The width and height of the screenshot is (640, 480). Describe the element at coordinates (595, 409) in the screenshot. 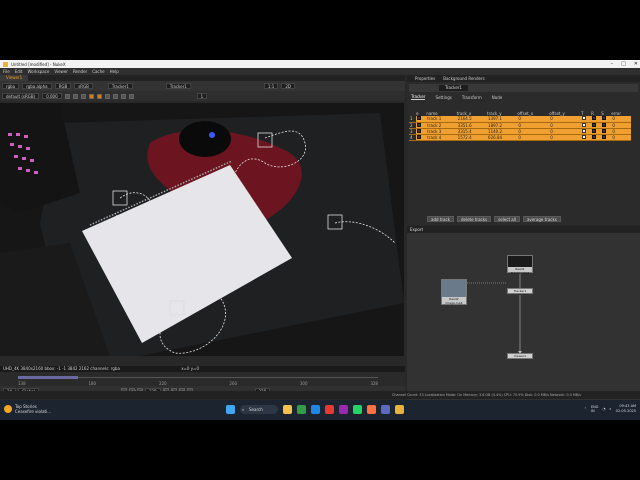

I see `input-language: ENG IN` at that location.